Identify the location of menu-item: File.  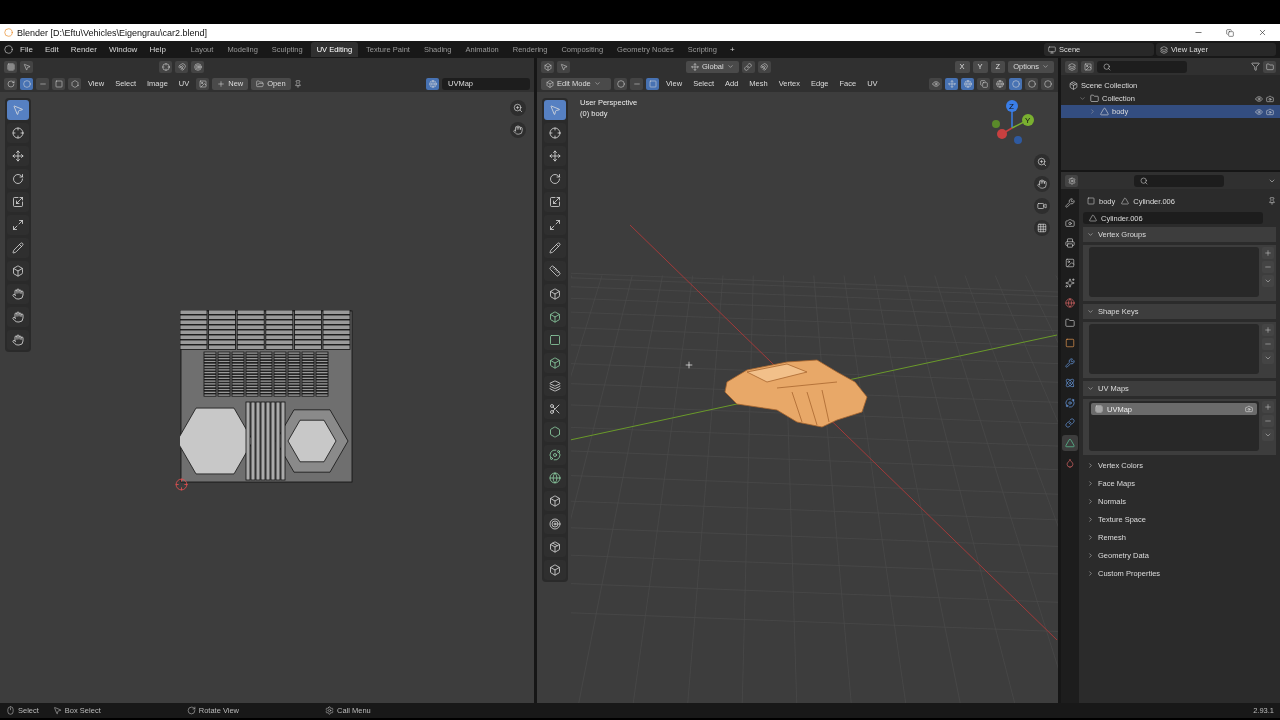
(26, 49).